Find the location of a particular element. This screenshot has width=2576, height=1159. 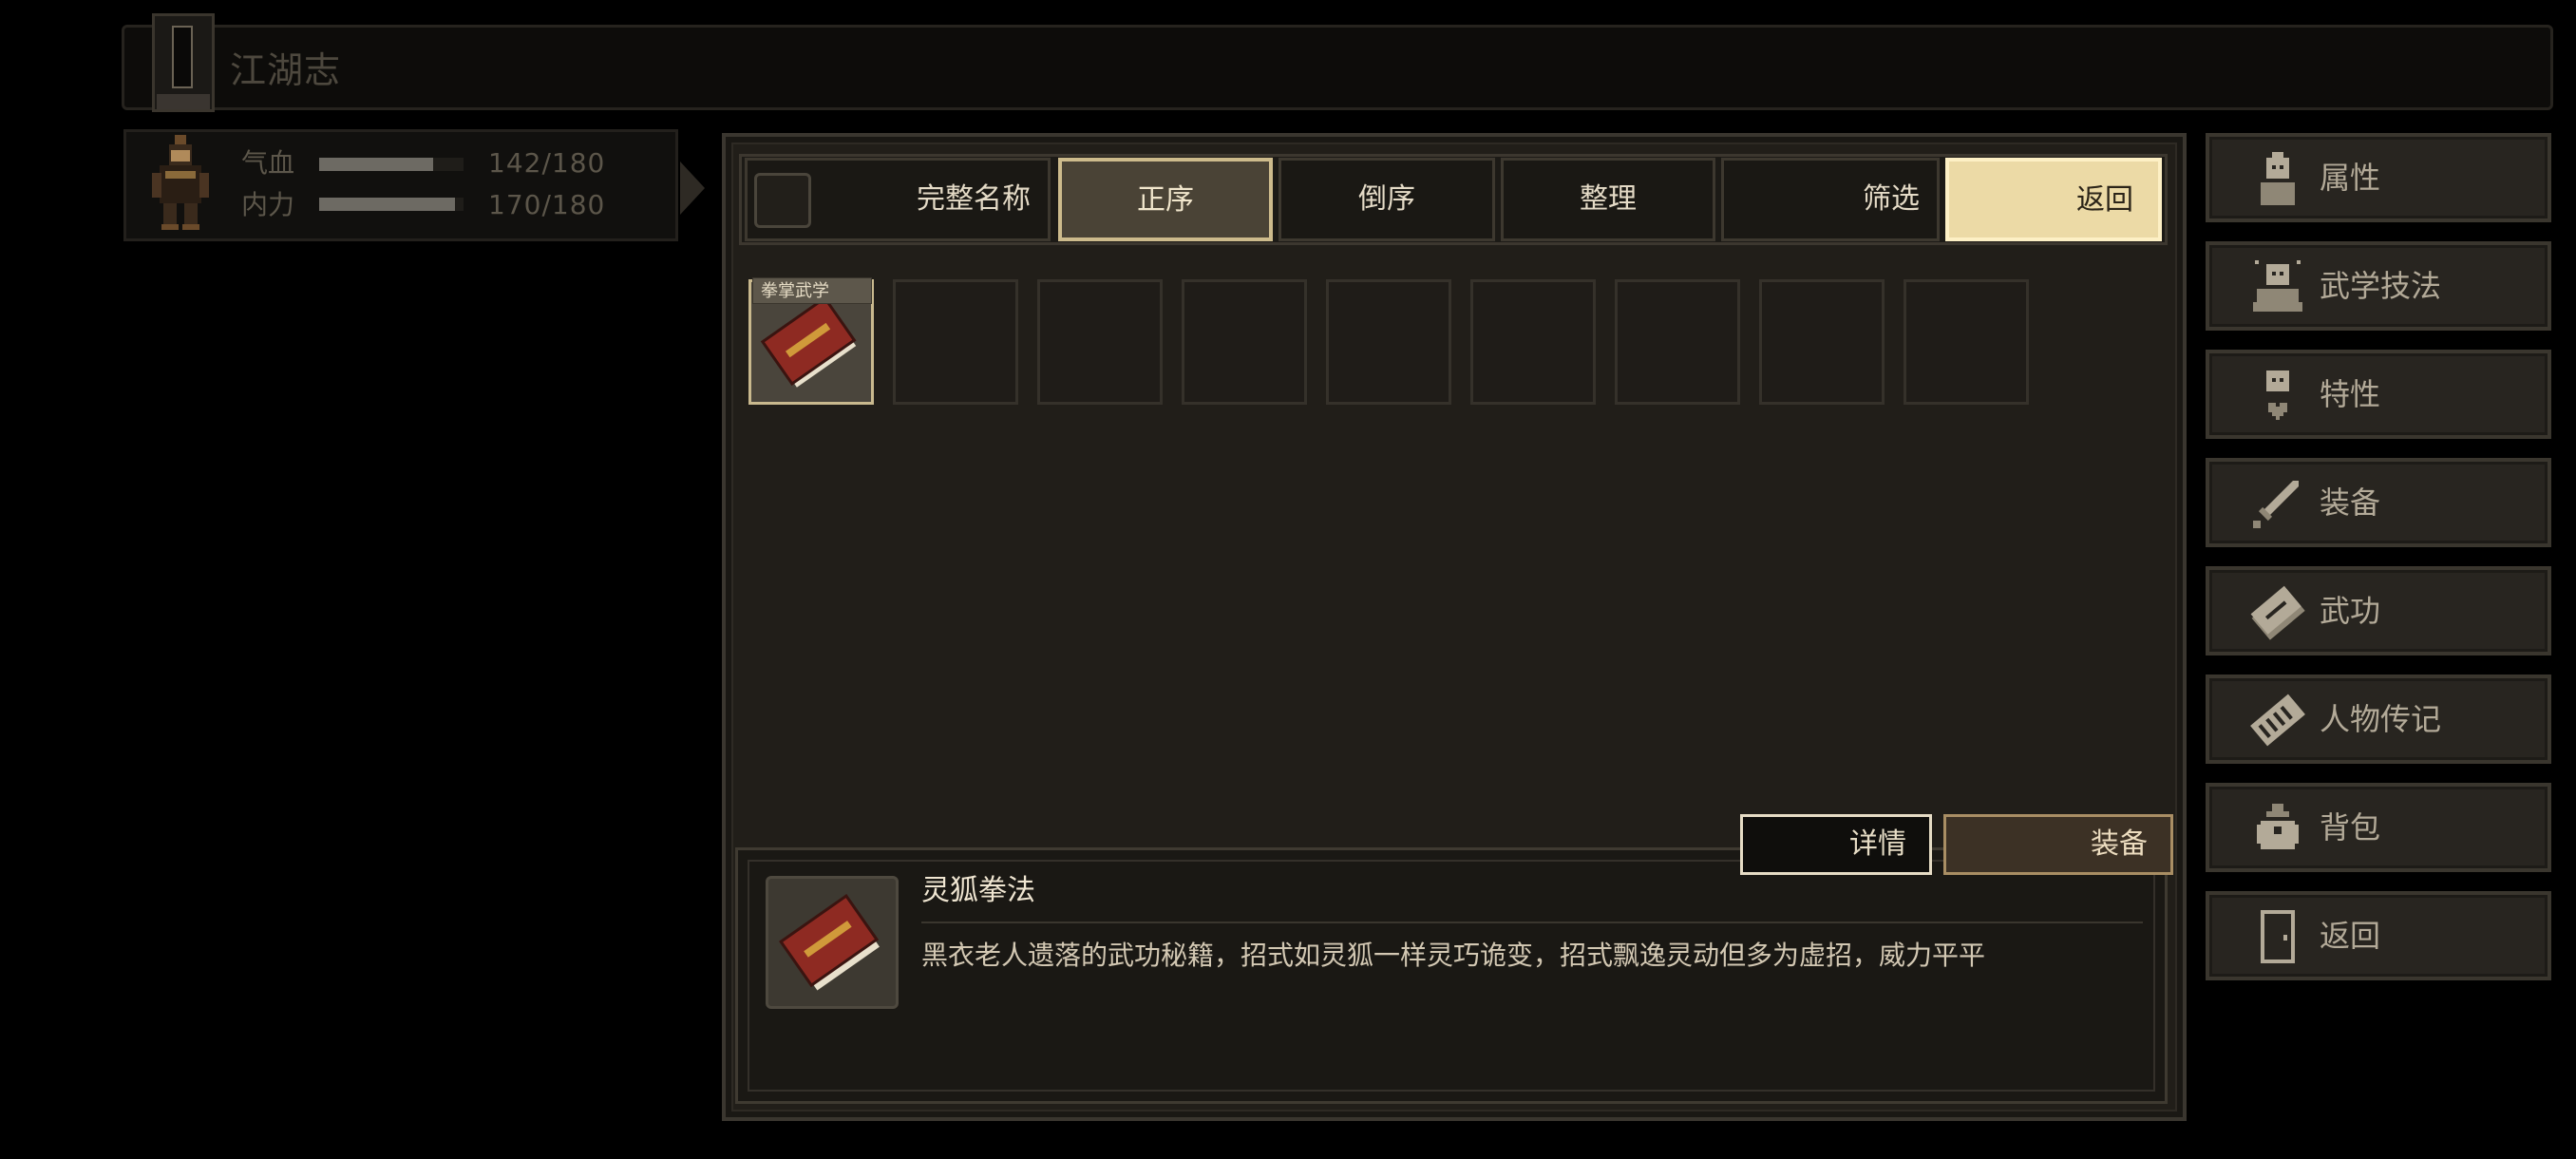

hp-bar-fill is located at coordinates (376, 164).